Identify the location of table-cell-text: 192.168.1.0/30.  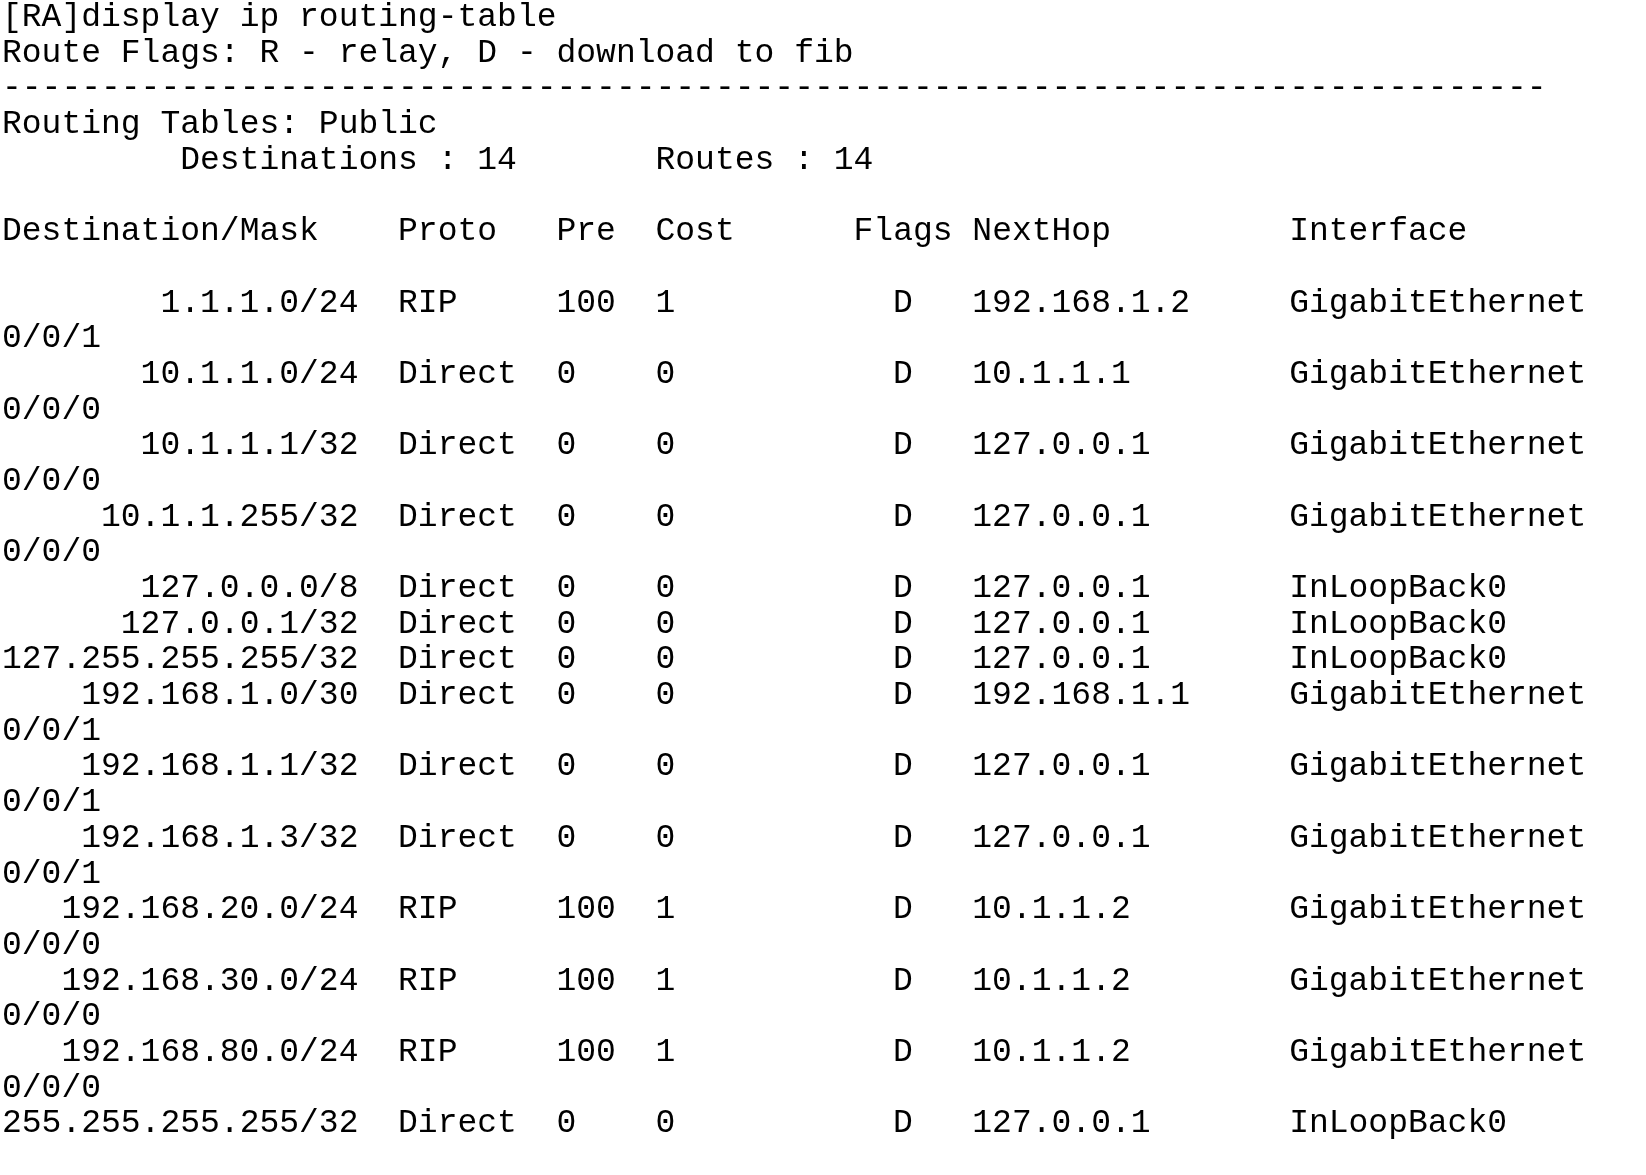
(219, 696).